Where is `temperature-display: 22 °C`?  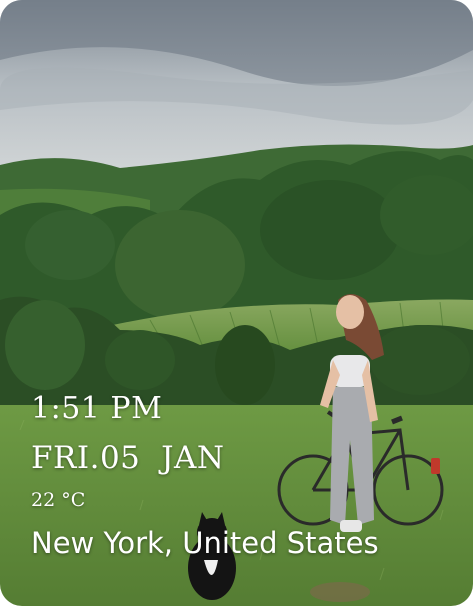
temperature-display: 22 °C is located at coordinates (58, 500).